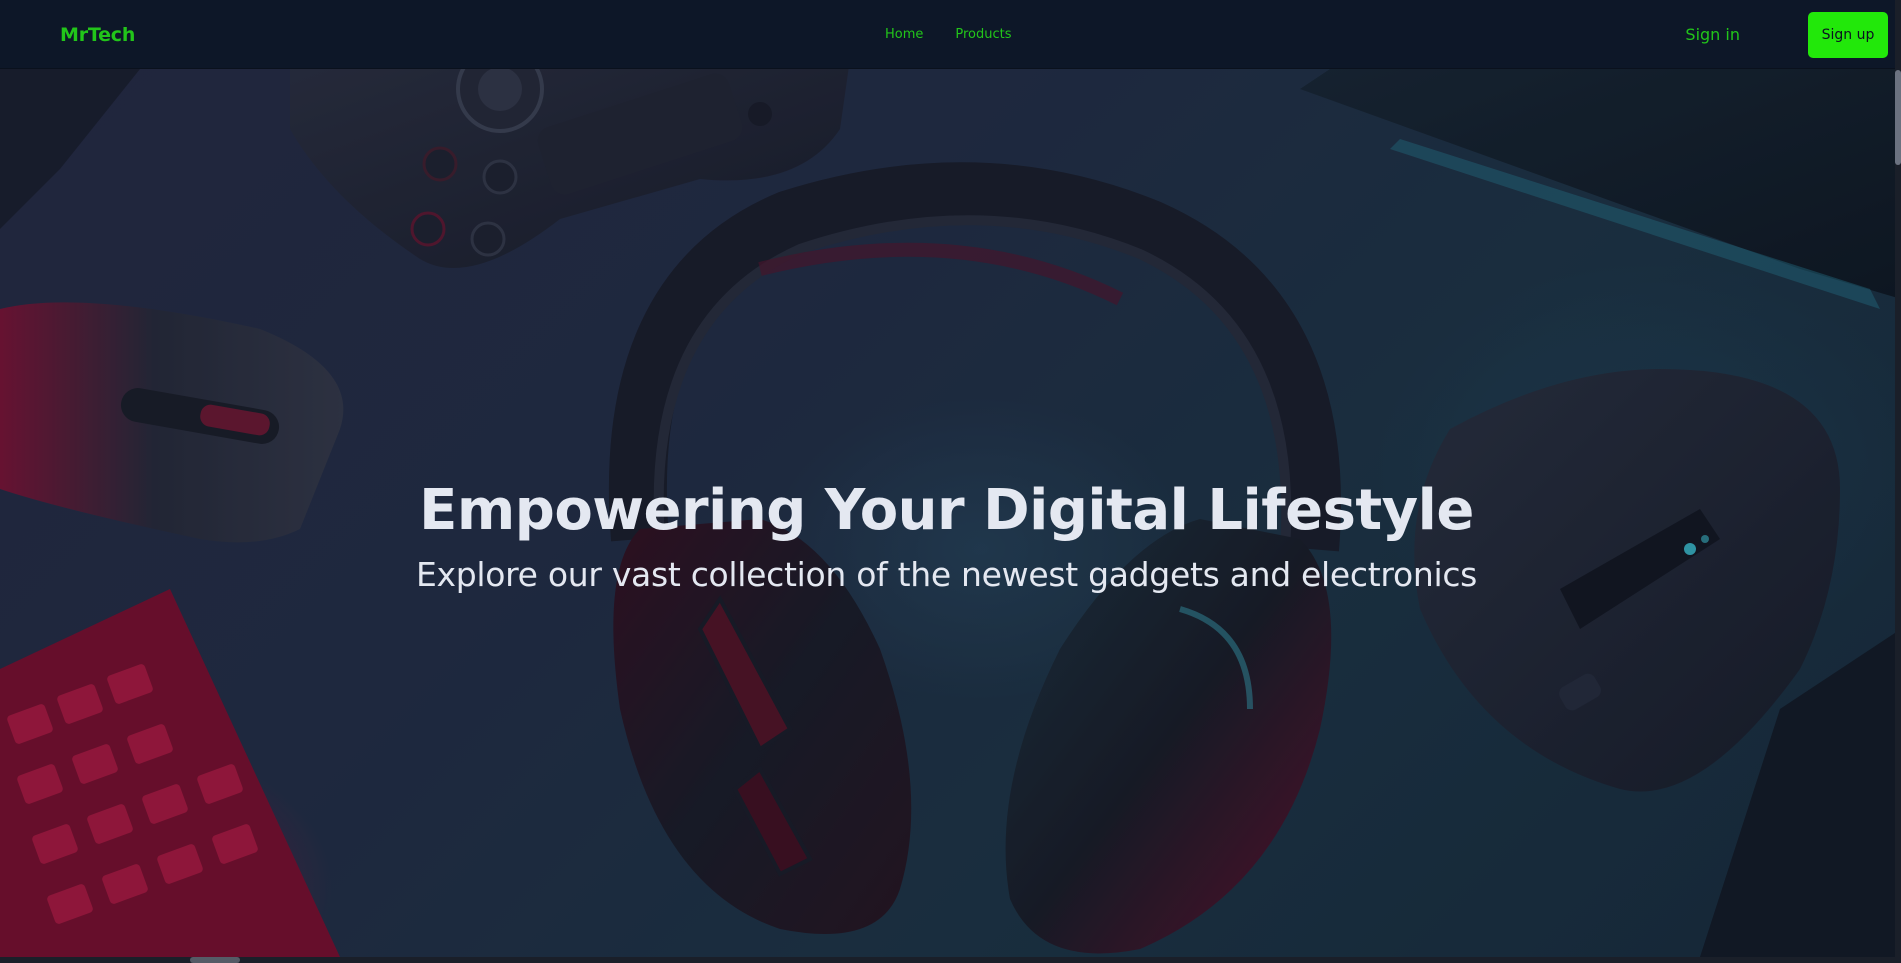 This screenshot has width=1901, height=963. I want to click on navbar: MrTech Home Products Sign in Sign up, so click(950, 34).